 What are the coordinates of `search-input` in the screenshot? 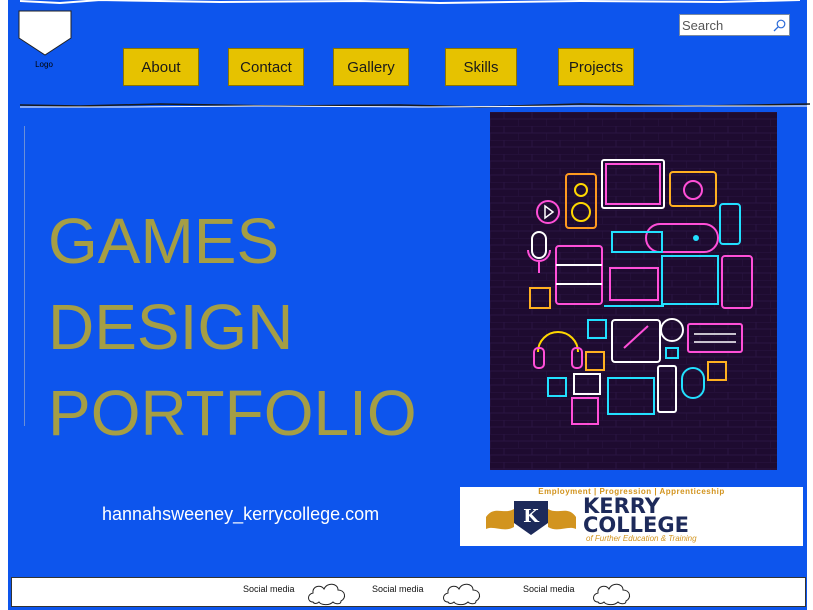 It's located at (727, 25).